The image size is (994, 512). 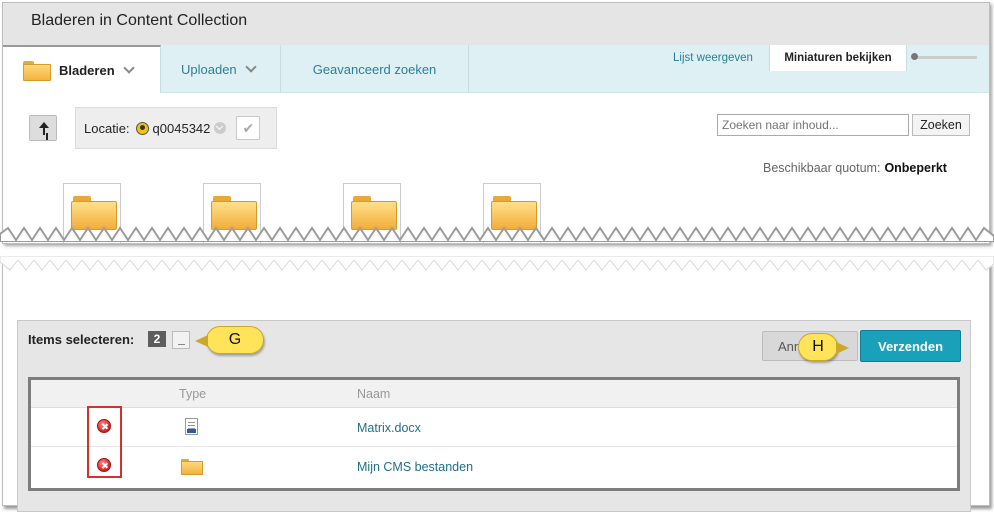 What do you see at coordinates (181, 340) in the screenshot?
I see `collapse-toggle-button` at bounding box center [181, 340].